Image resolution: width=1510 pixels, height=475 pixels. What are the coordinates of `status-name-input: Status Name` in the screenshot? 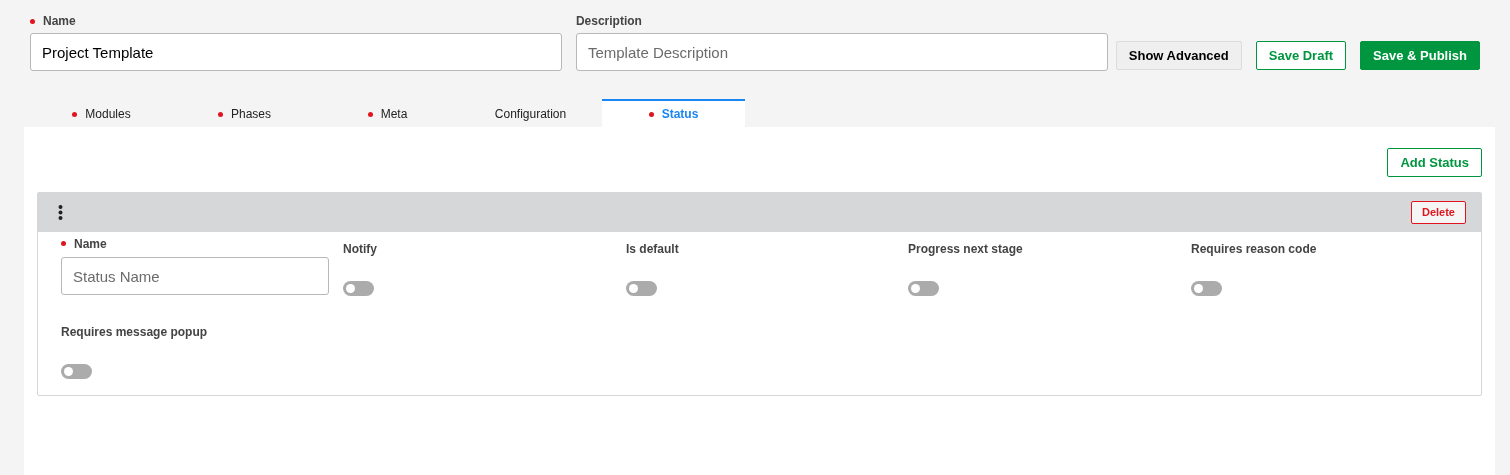 It's located at (195, 276).